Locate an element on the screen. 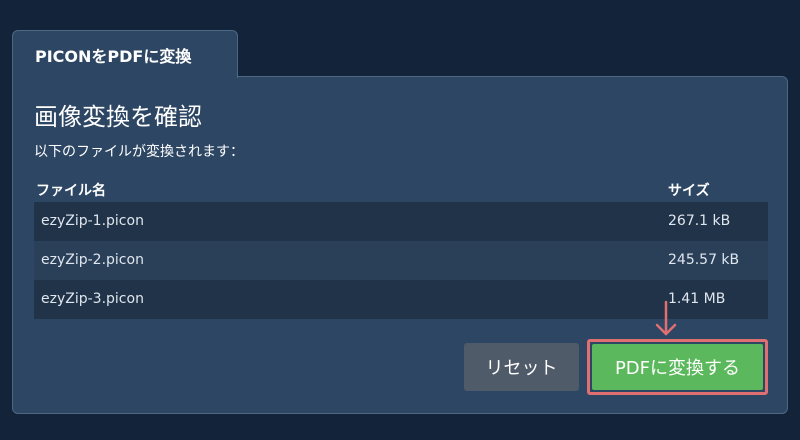  panel-title: 画像変換を確認 is located at coordinates (118, 117).